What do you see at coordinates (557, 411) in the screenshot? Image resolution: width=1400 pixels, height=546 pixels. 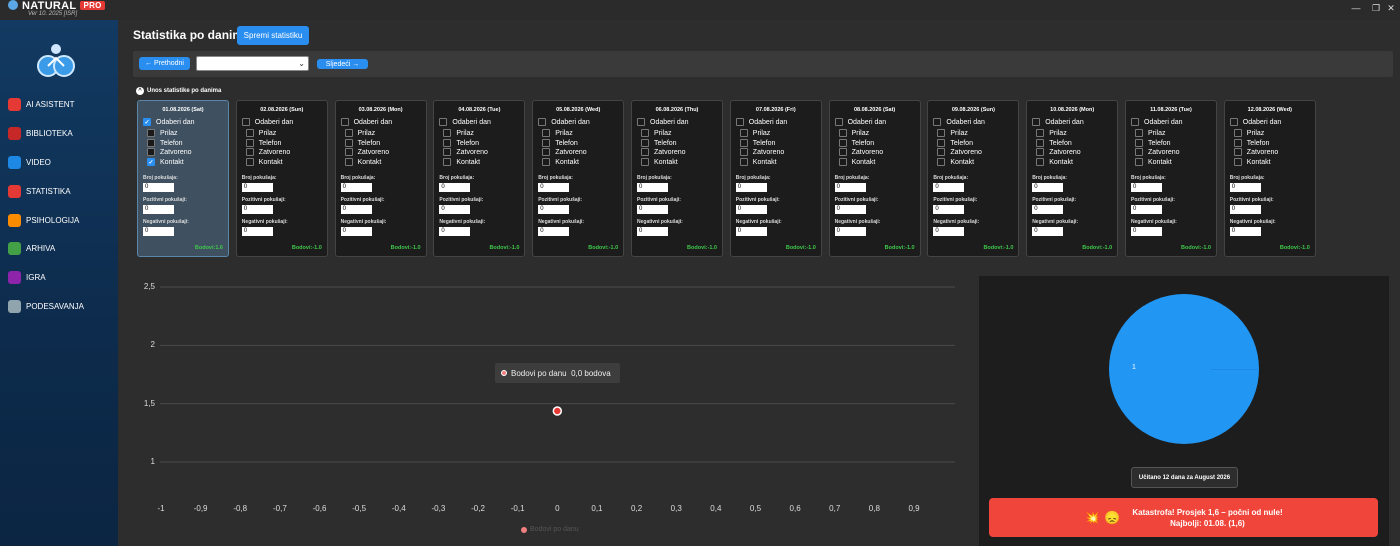 I see `data-point` at bounding box center [557, 411].